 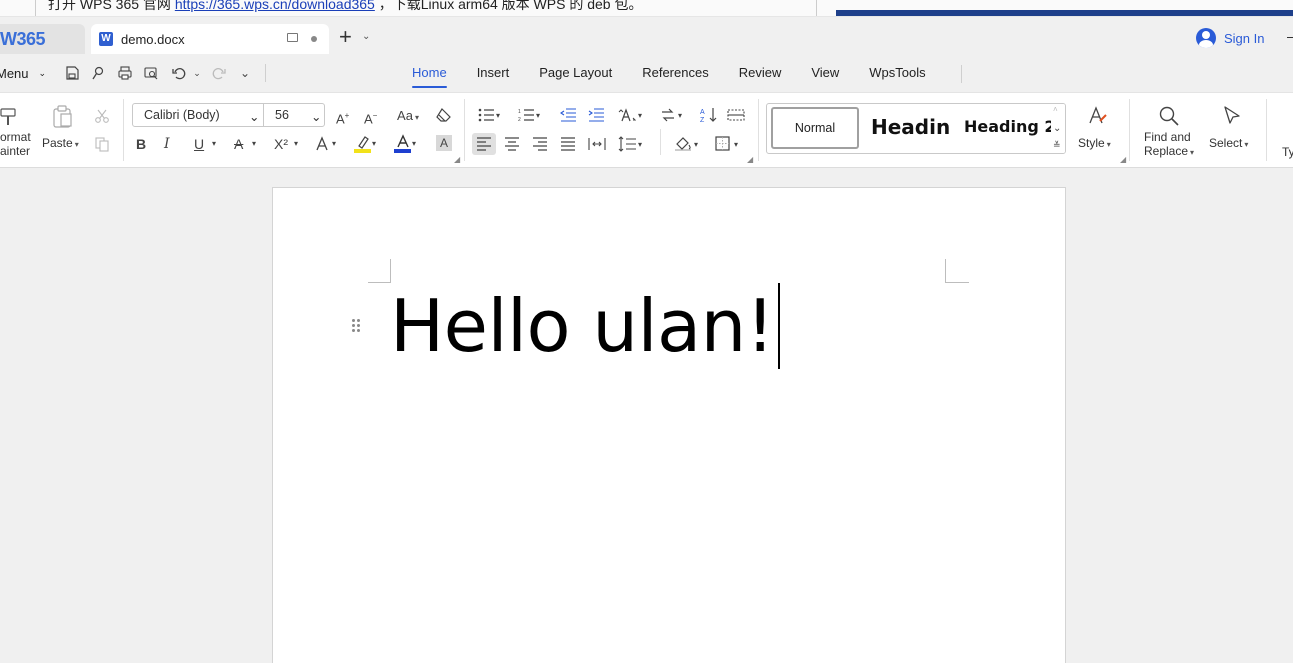 I want to click on cut-off-button-label: Ty, so click(x=1287, y=152).